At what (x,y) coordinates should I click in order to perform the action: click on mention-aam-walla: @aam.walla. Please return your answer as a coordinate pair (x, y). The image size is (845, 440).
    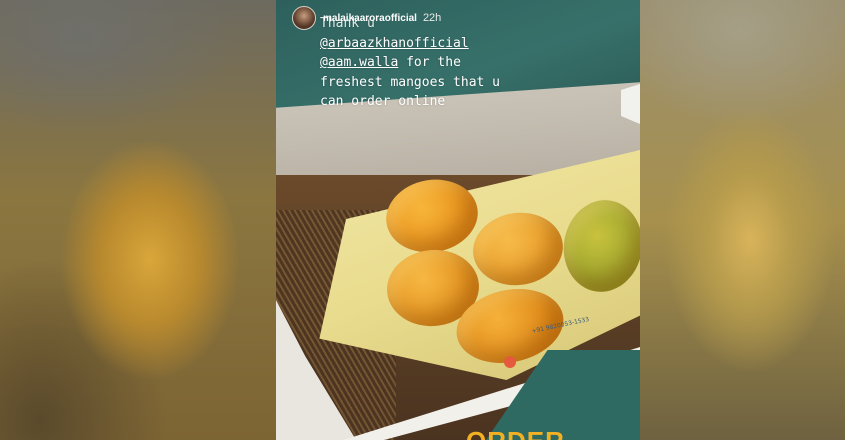
    Looking at the image, I should click on (359, 62).